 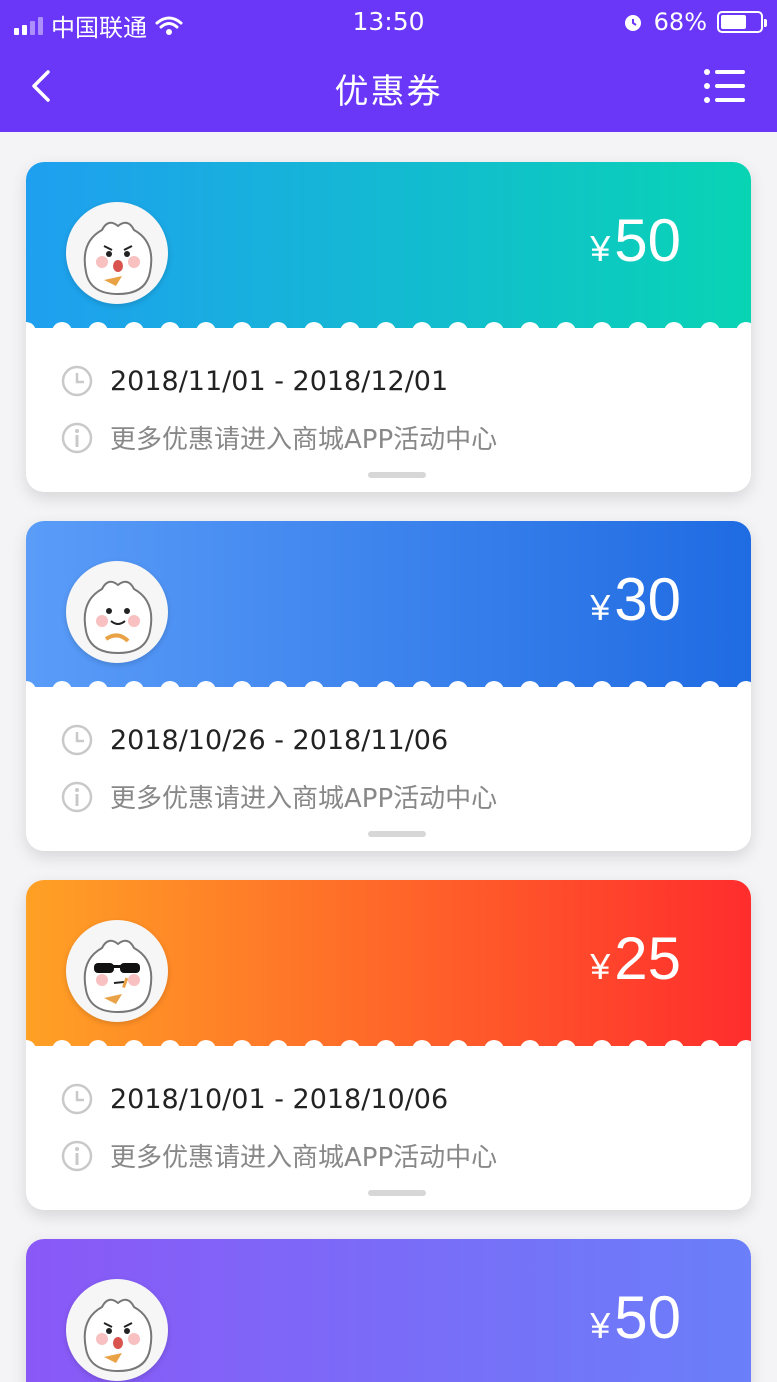 I want to click on validity-dates: 2018/10/01 - 2018/10/06, so click(x=279, y=1099).